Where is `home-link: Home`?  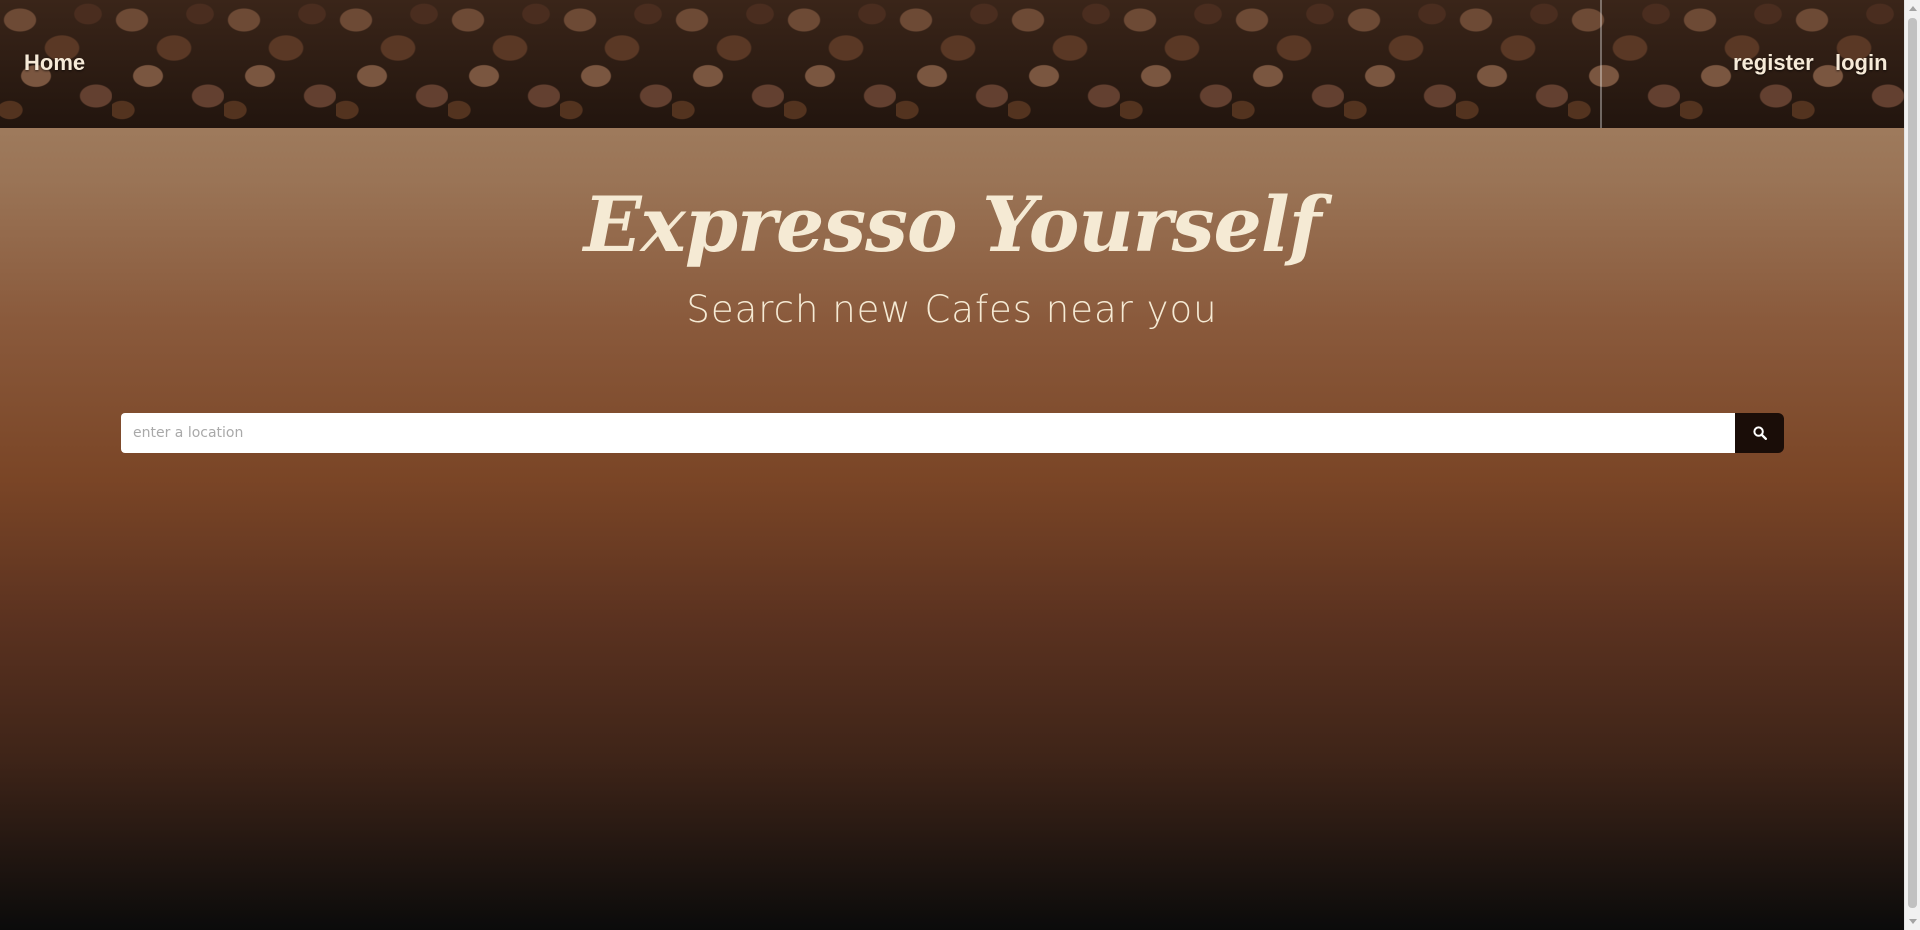 home-link: Home is located at coordinates (54, 63).